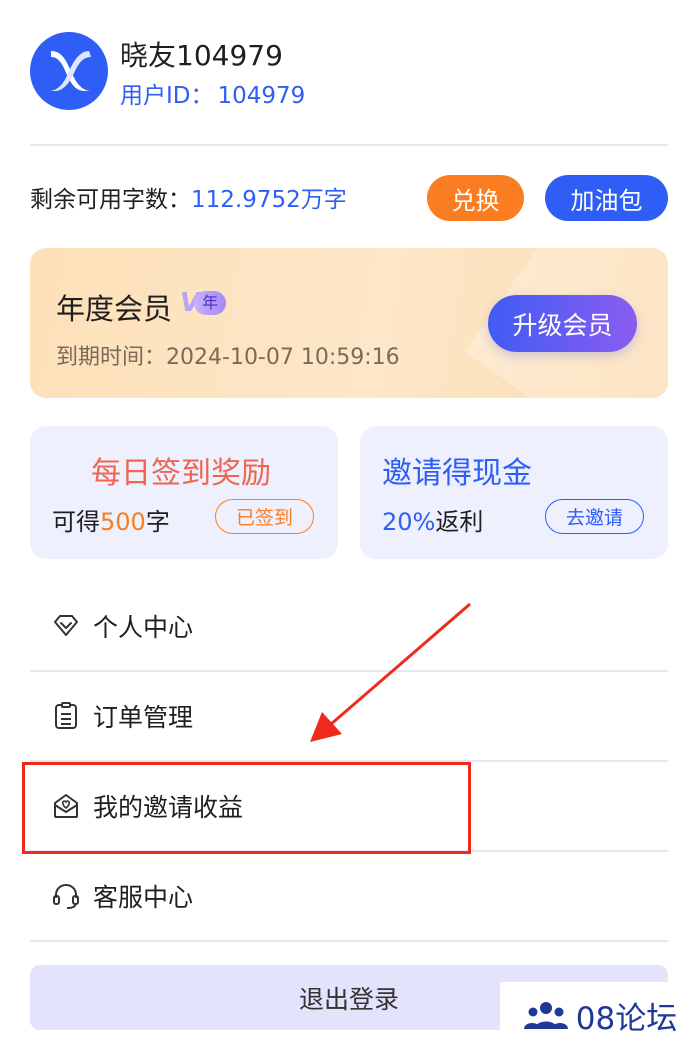 This screenshot has width=699, height=1049. I want to click on people-group-icon, so click(545, 1015).